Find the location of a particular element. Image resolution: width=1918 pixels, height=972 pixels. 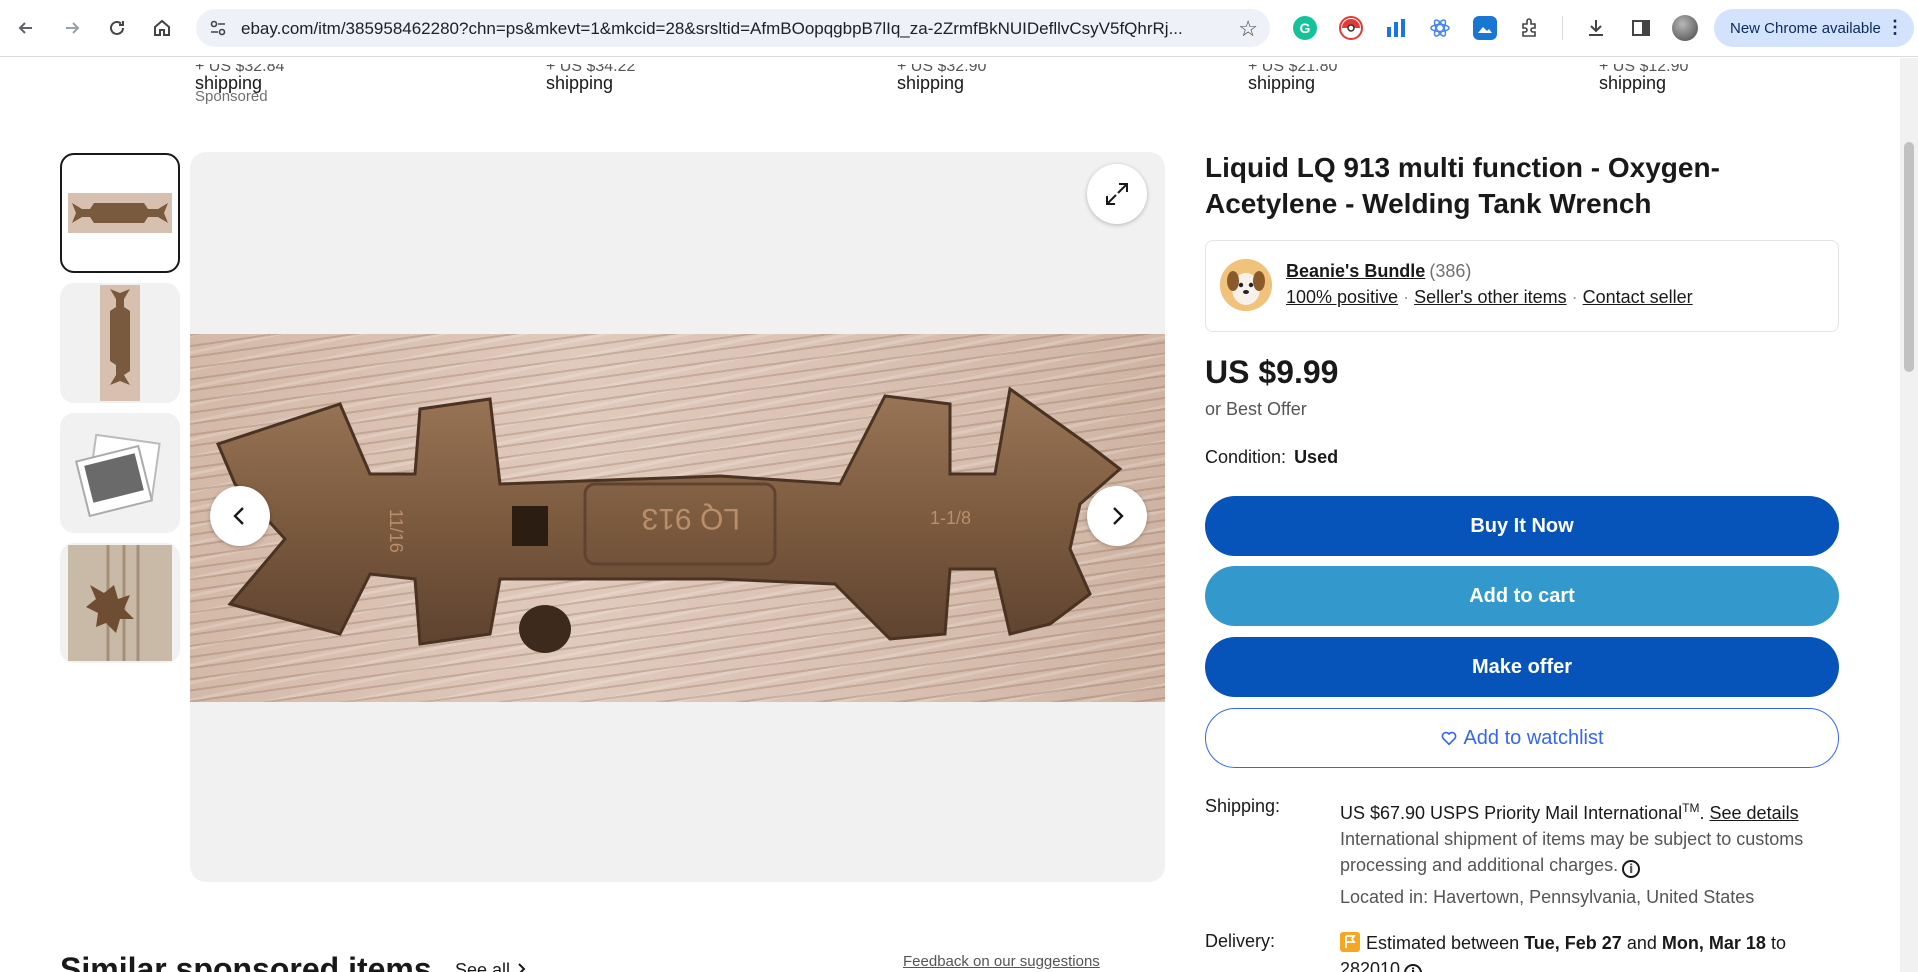

carousel-item-shipping: + US $32.90 shipping is located at coordinates (941, 79).